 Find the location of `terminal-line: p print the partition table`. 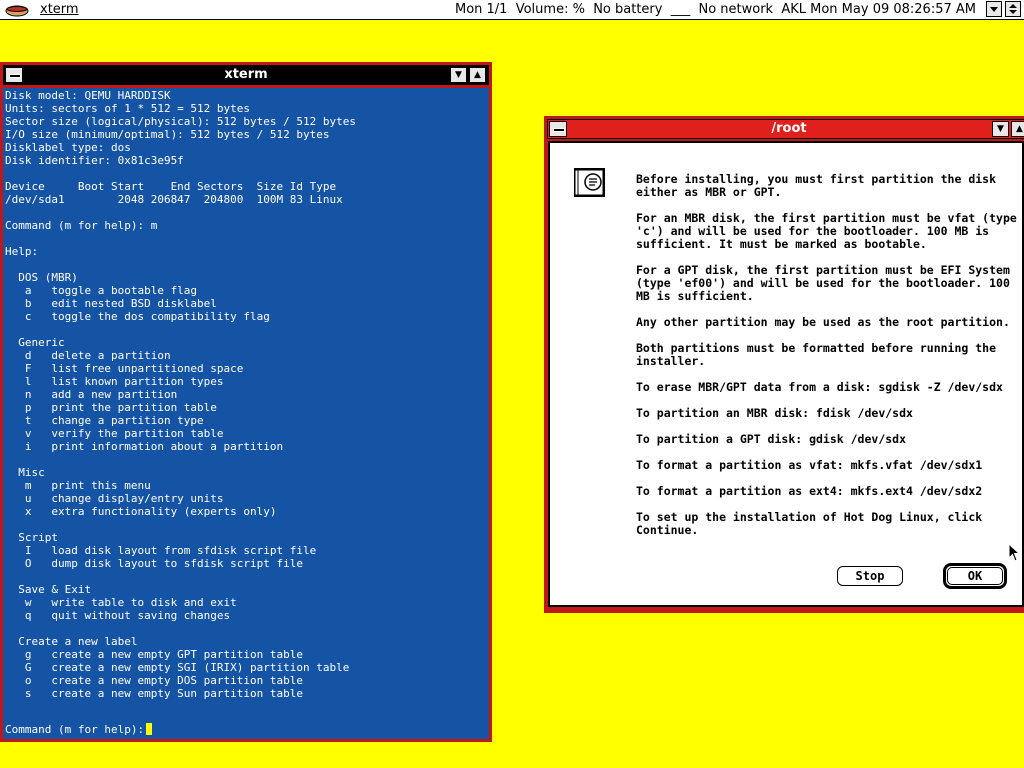

terminal-line: p print the partition table is located at coordinates (111, 407).